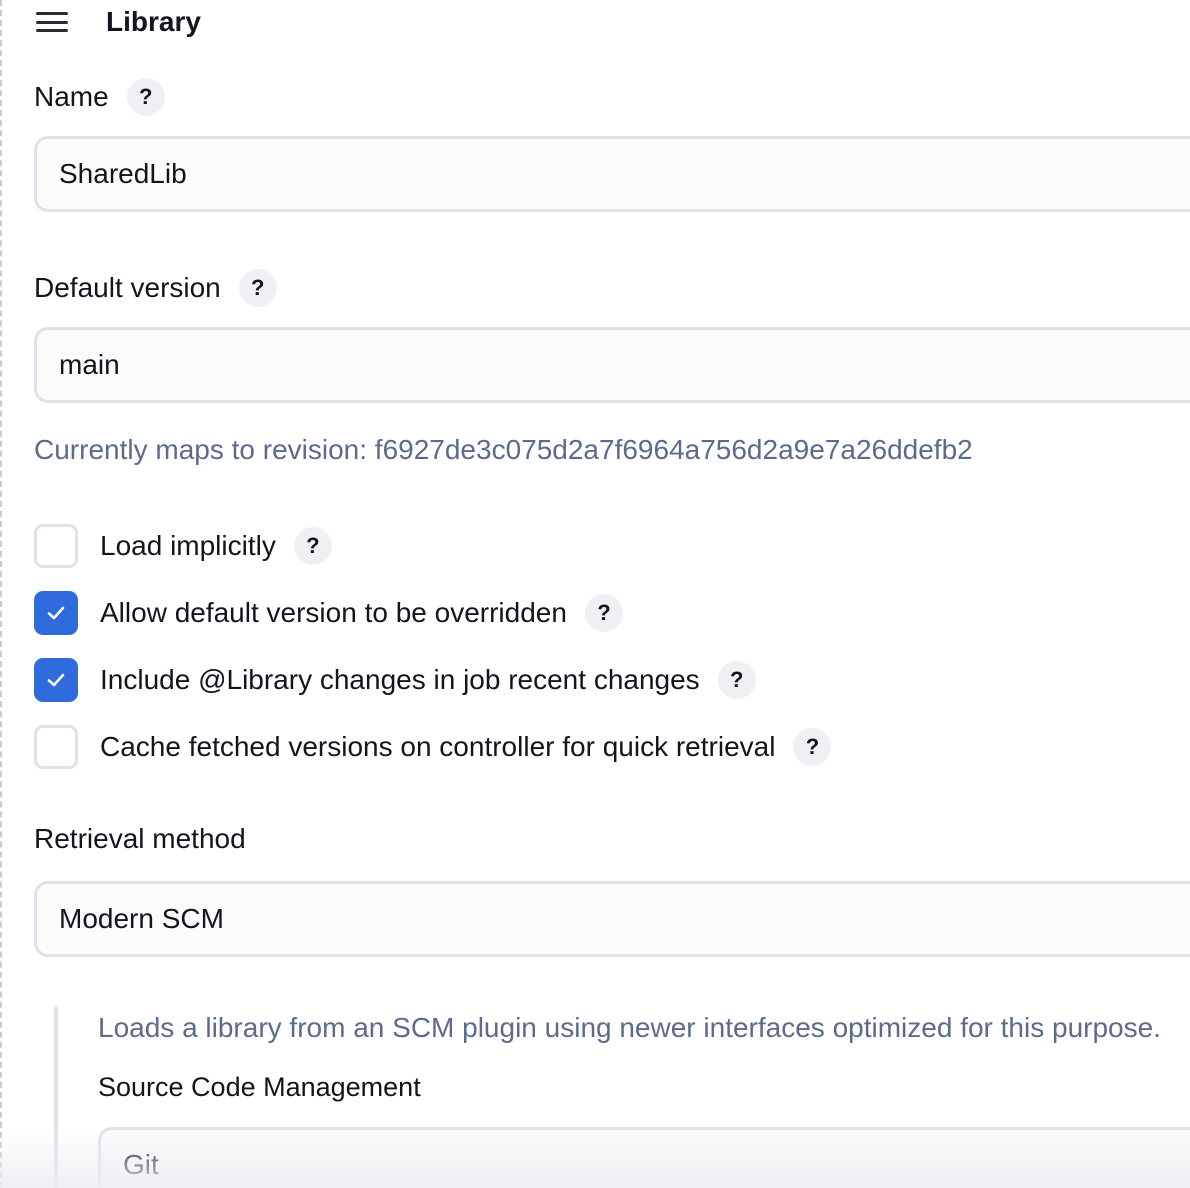 This screenshot has height=1188, width=1190. I want to click on section-title: Library, so click(153, 21).